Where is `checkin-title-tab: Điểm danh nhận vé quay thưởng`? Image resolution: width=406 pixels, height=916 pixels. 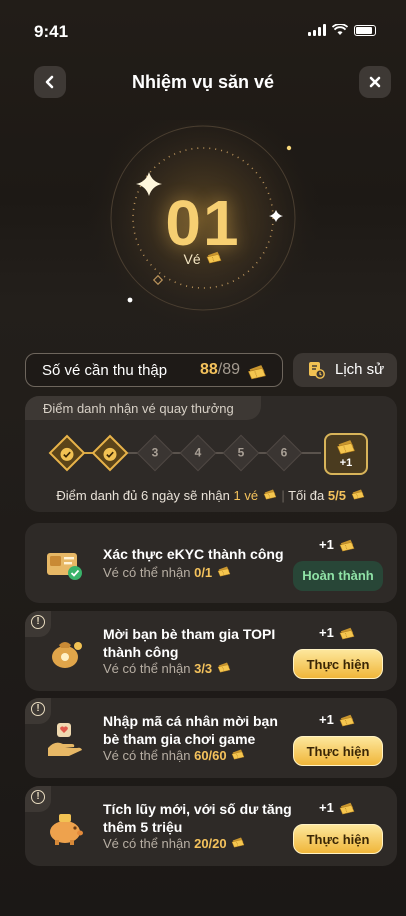
checkin-title-tab: Điểm danh nhận vé quay thưởng is located at coordinates (143, 408).